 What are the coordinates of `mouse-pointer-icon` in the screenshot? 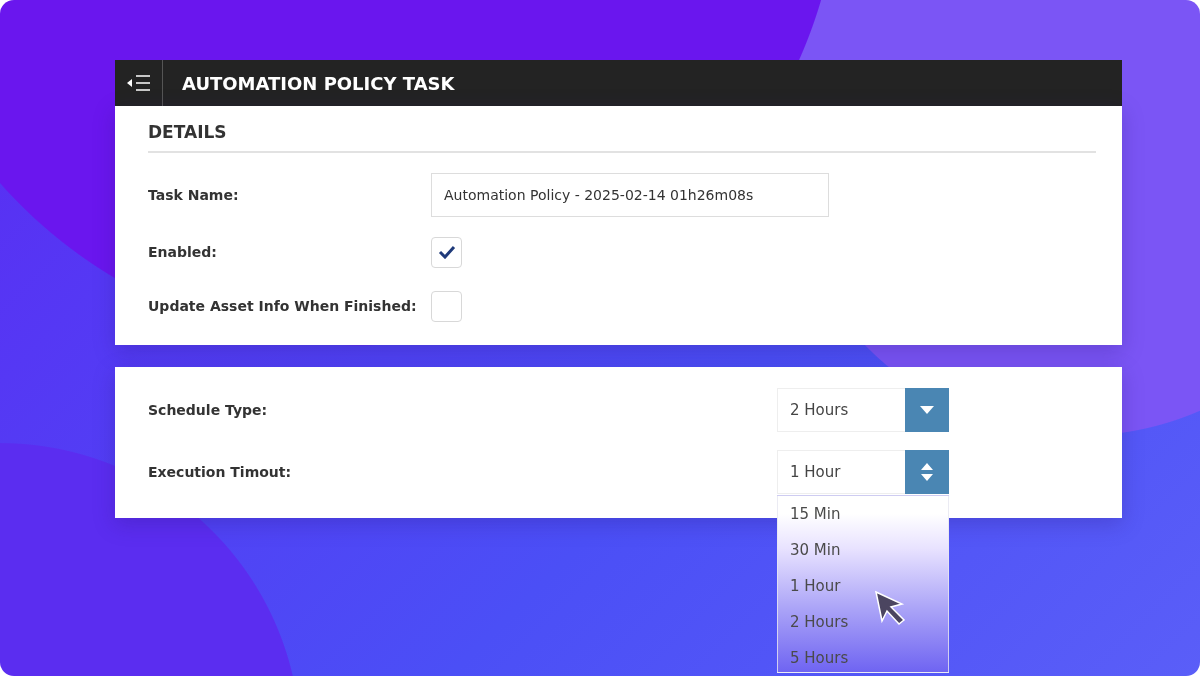 It's located at (891, 608).